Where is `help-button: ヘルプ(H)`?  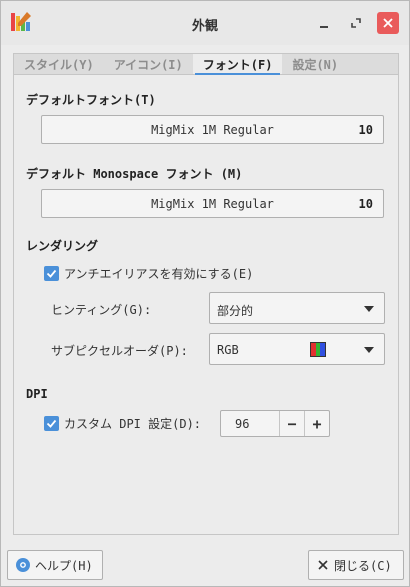 help-button: ヘルプ(H) is located at coordinates (55, 565).